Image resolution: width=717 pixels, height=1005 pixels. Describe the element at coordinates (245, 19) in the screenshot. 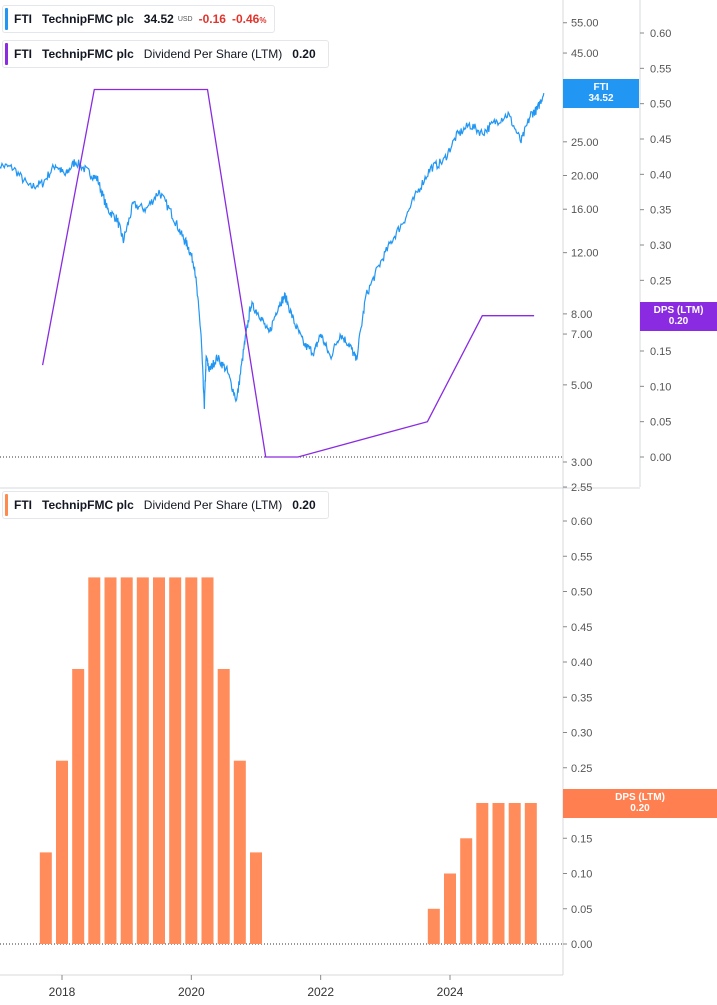

I see `change-pct-value: -0.46` at that location.